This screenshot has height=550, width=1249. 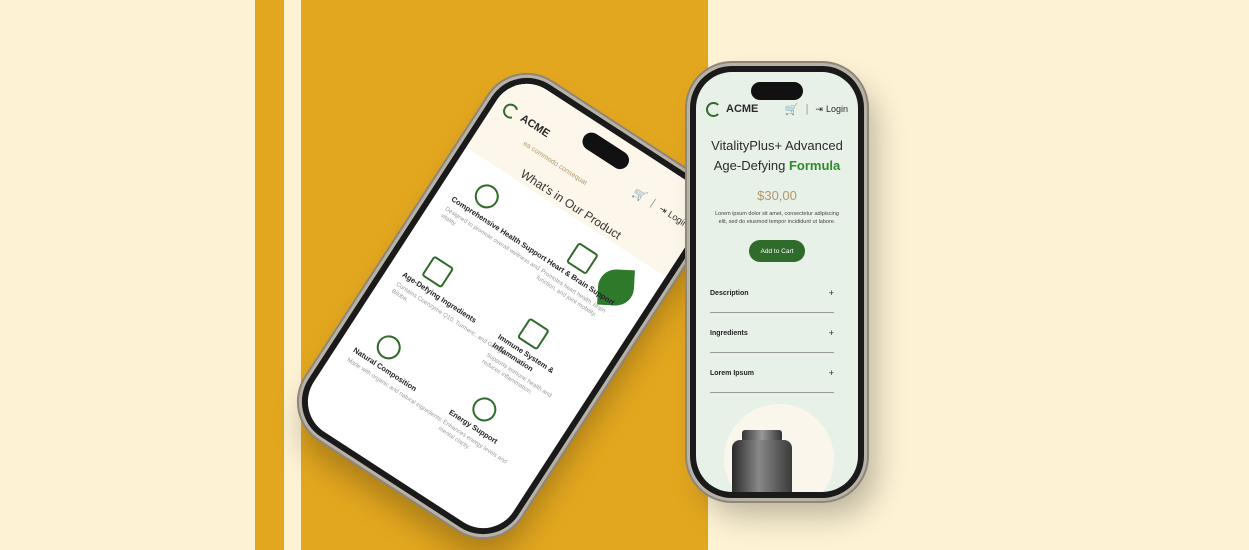 What do you see at coordinates (819, 108) in the screenshot?
I see `login-icon: ⇥` at bounding box center [819, 108].